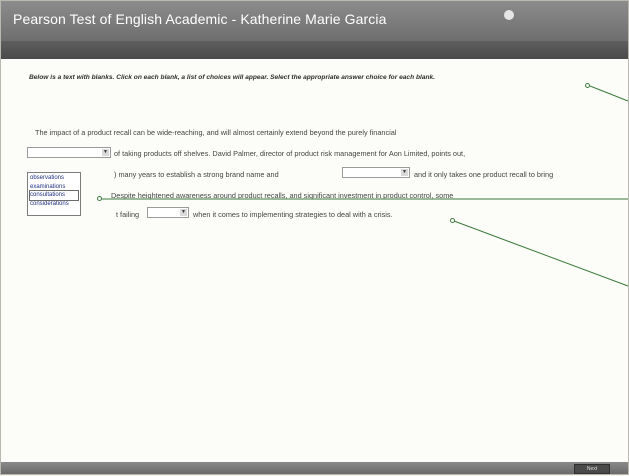 The height and width of the screenshot is (476, 629). Describe the element at coordinates (609, 93) in the screenshot. I see `callout-line-instruction` at that location.